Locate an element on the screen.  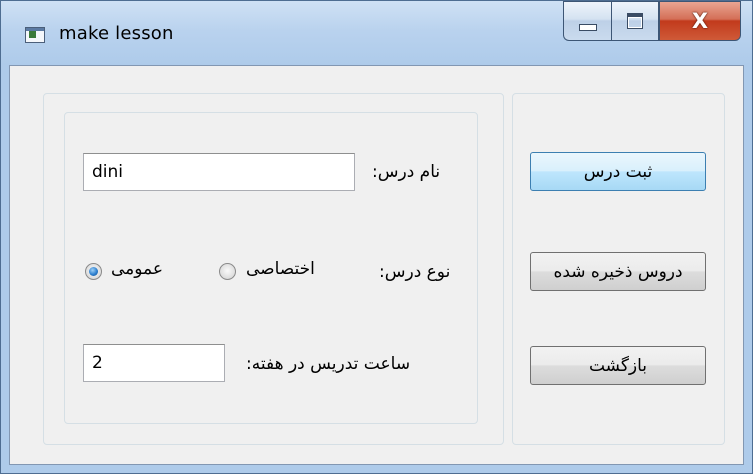
type-general-label: عمومی is located at coordinates (137, 269).